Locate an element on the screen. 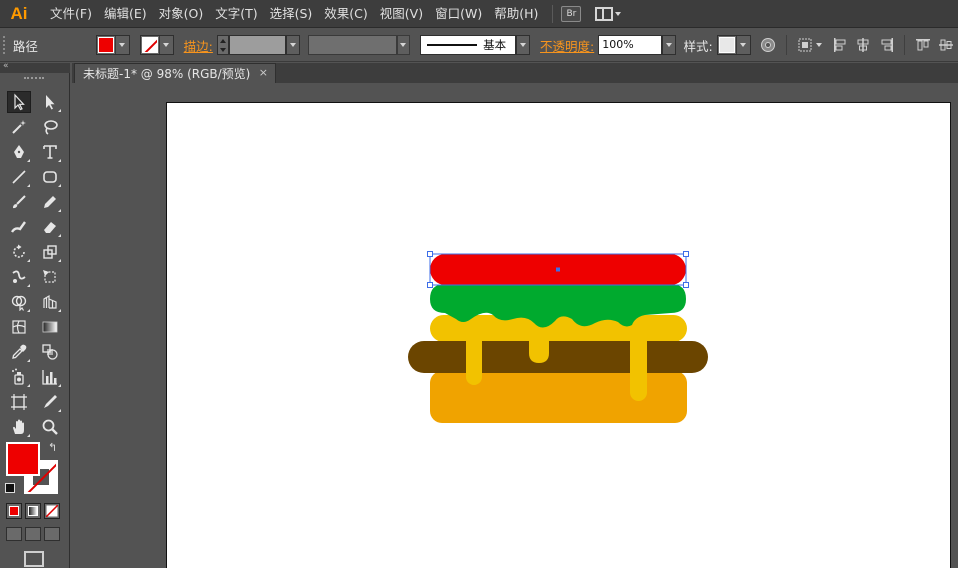  type-tool-icon is located at coordinates (50, 152).